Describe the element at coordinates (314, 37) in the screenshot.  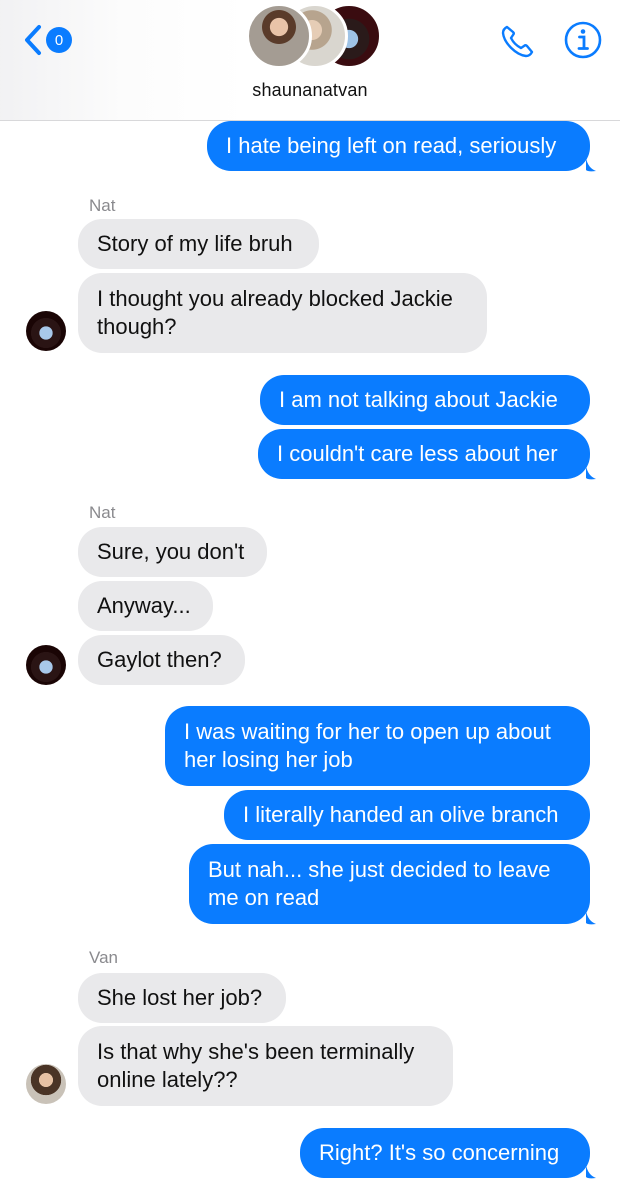
I see `group-avatars` at that location.